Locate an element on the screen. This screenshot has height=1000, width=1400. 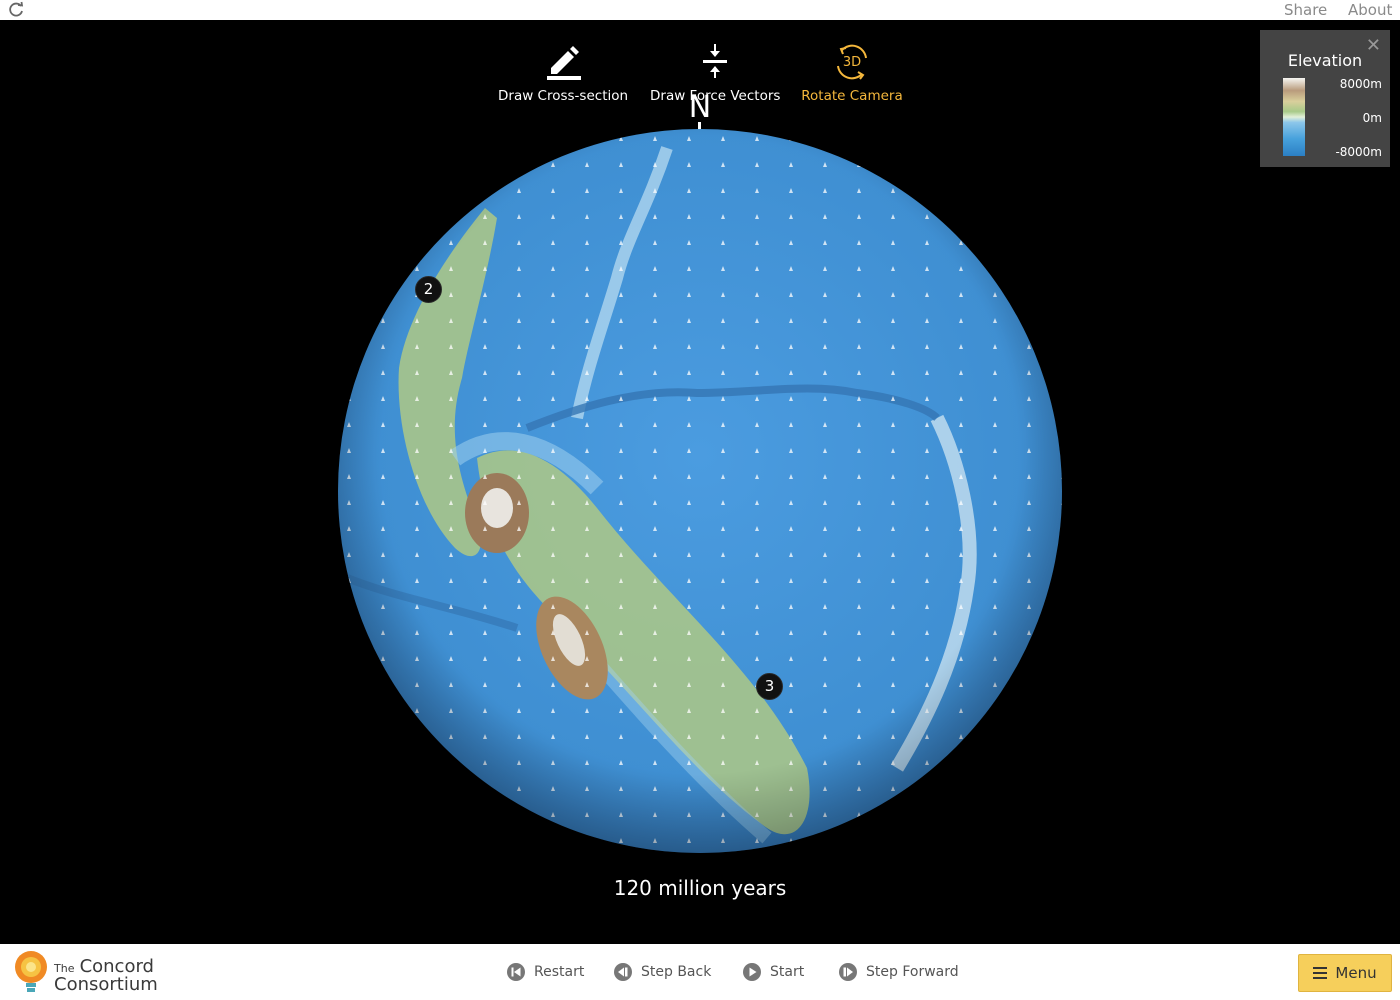
restart-button: Restart is located at coordinates (545, 972).